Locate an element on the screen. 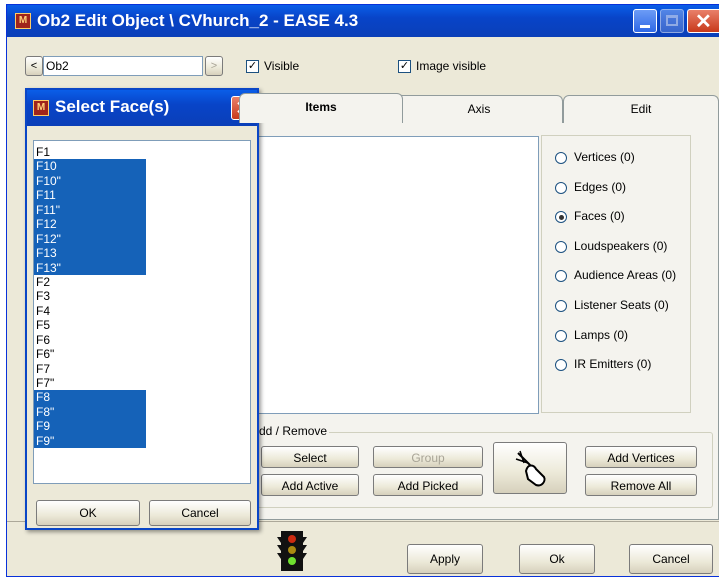  select-button: Select is located at coordinates (310, 457).